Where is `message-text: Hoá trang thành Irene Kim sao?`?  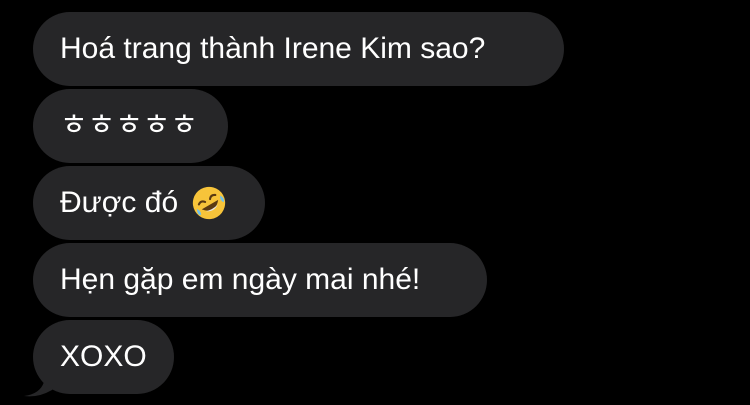
message-text: Hoá trang thành Irene Kim sao? is located at coordinates (273, 48).